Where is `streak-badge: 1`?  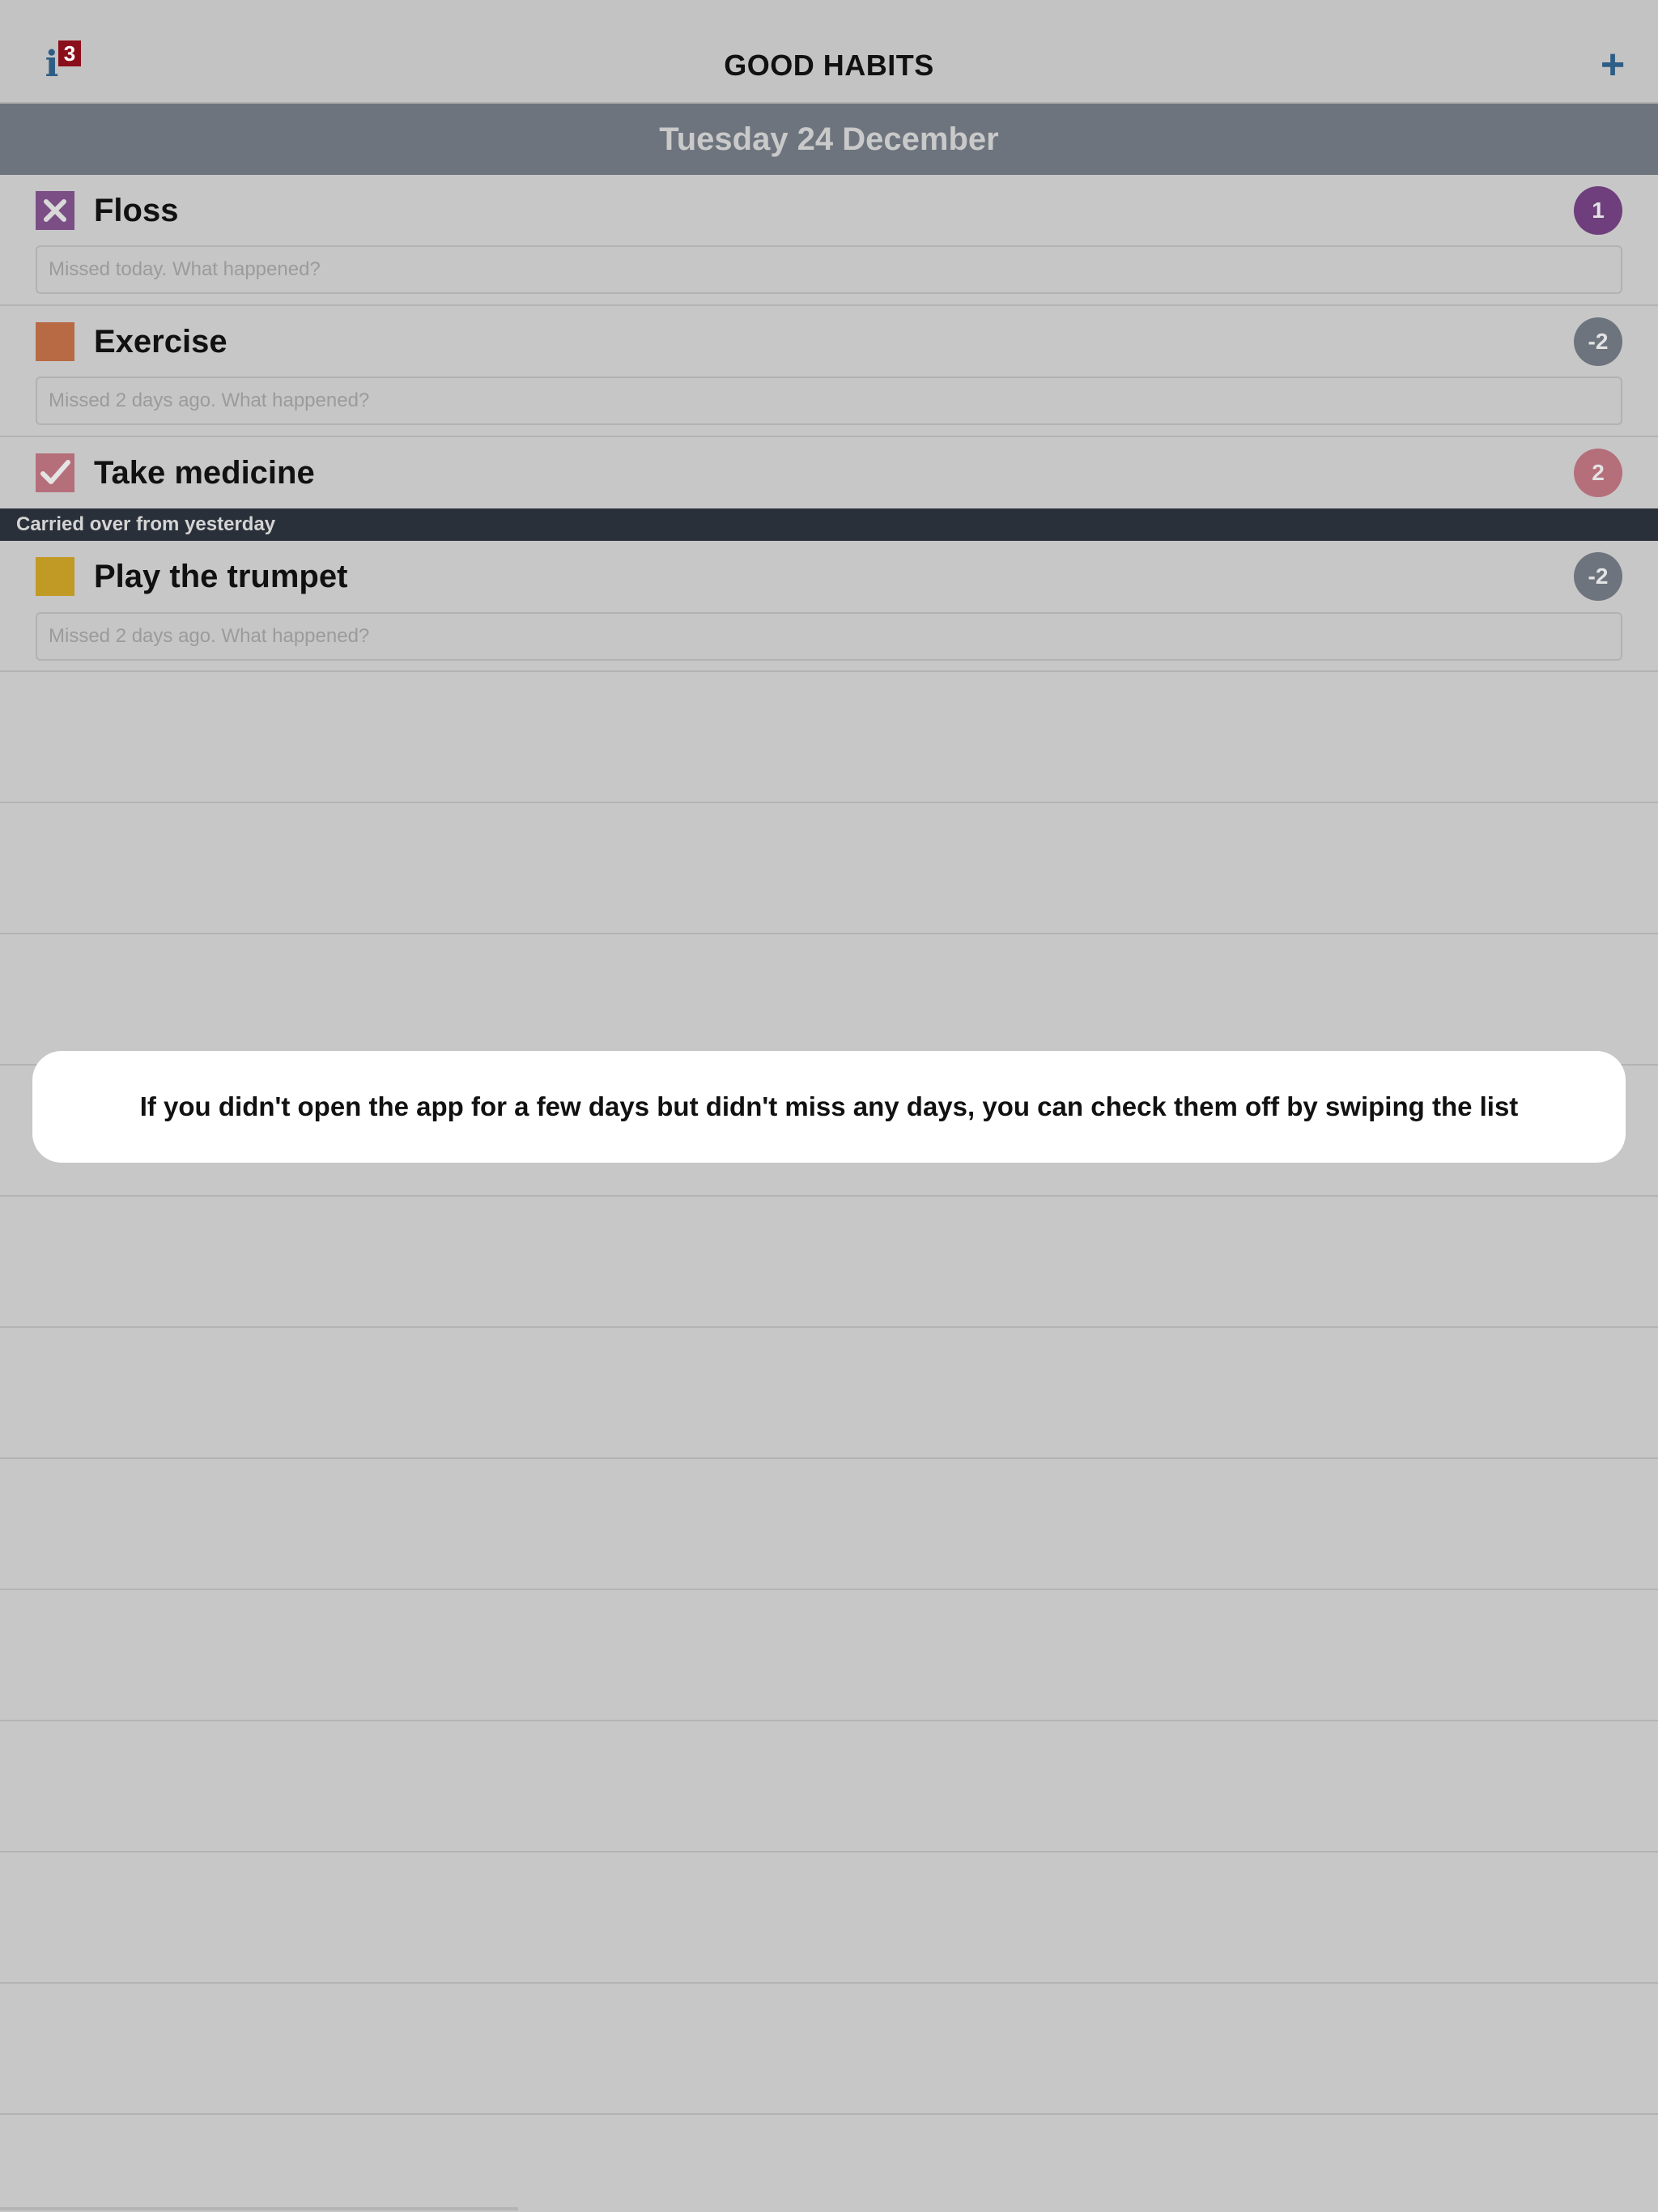 streak-badge: 1 is located at coordinates (1598, 211).